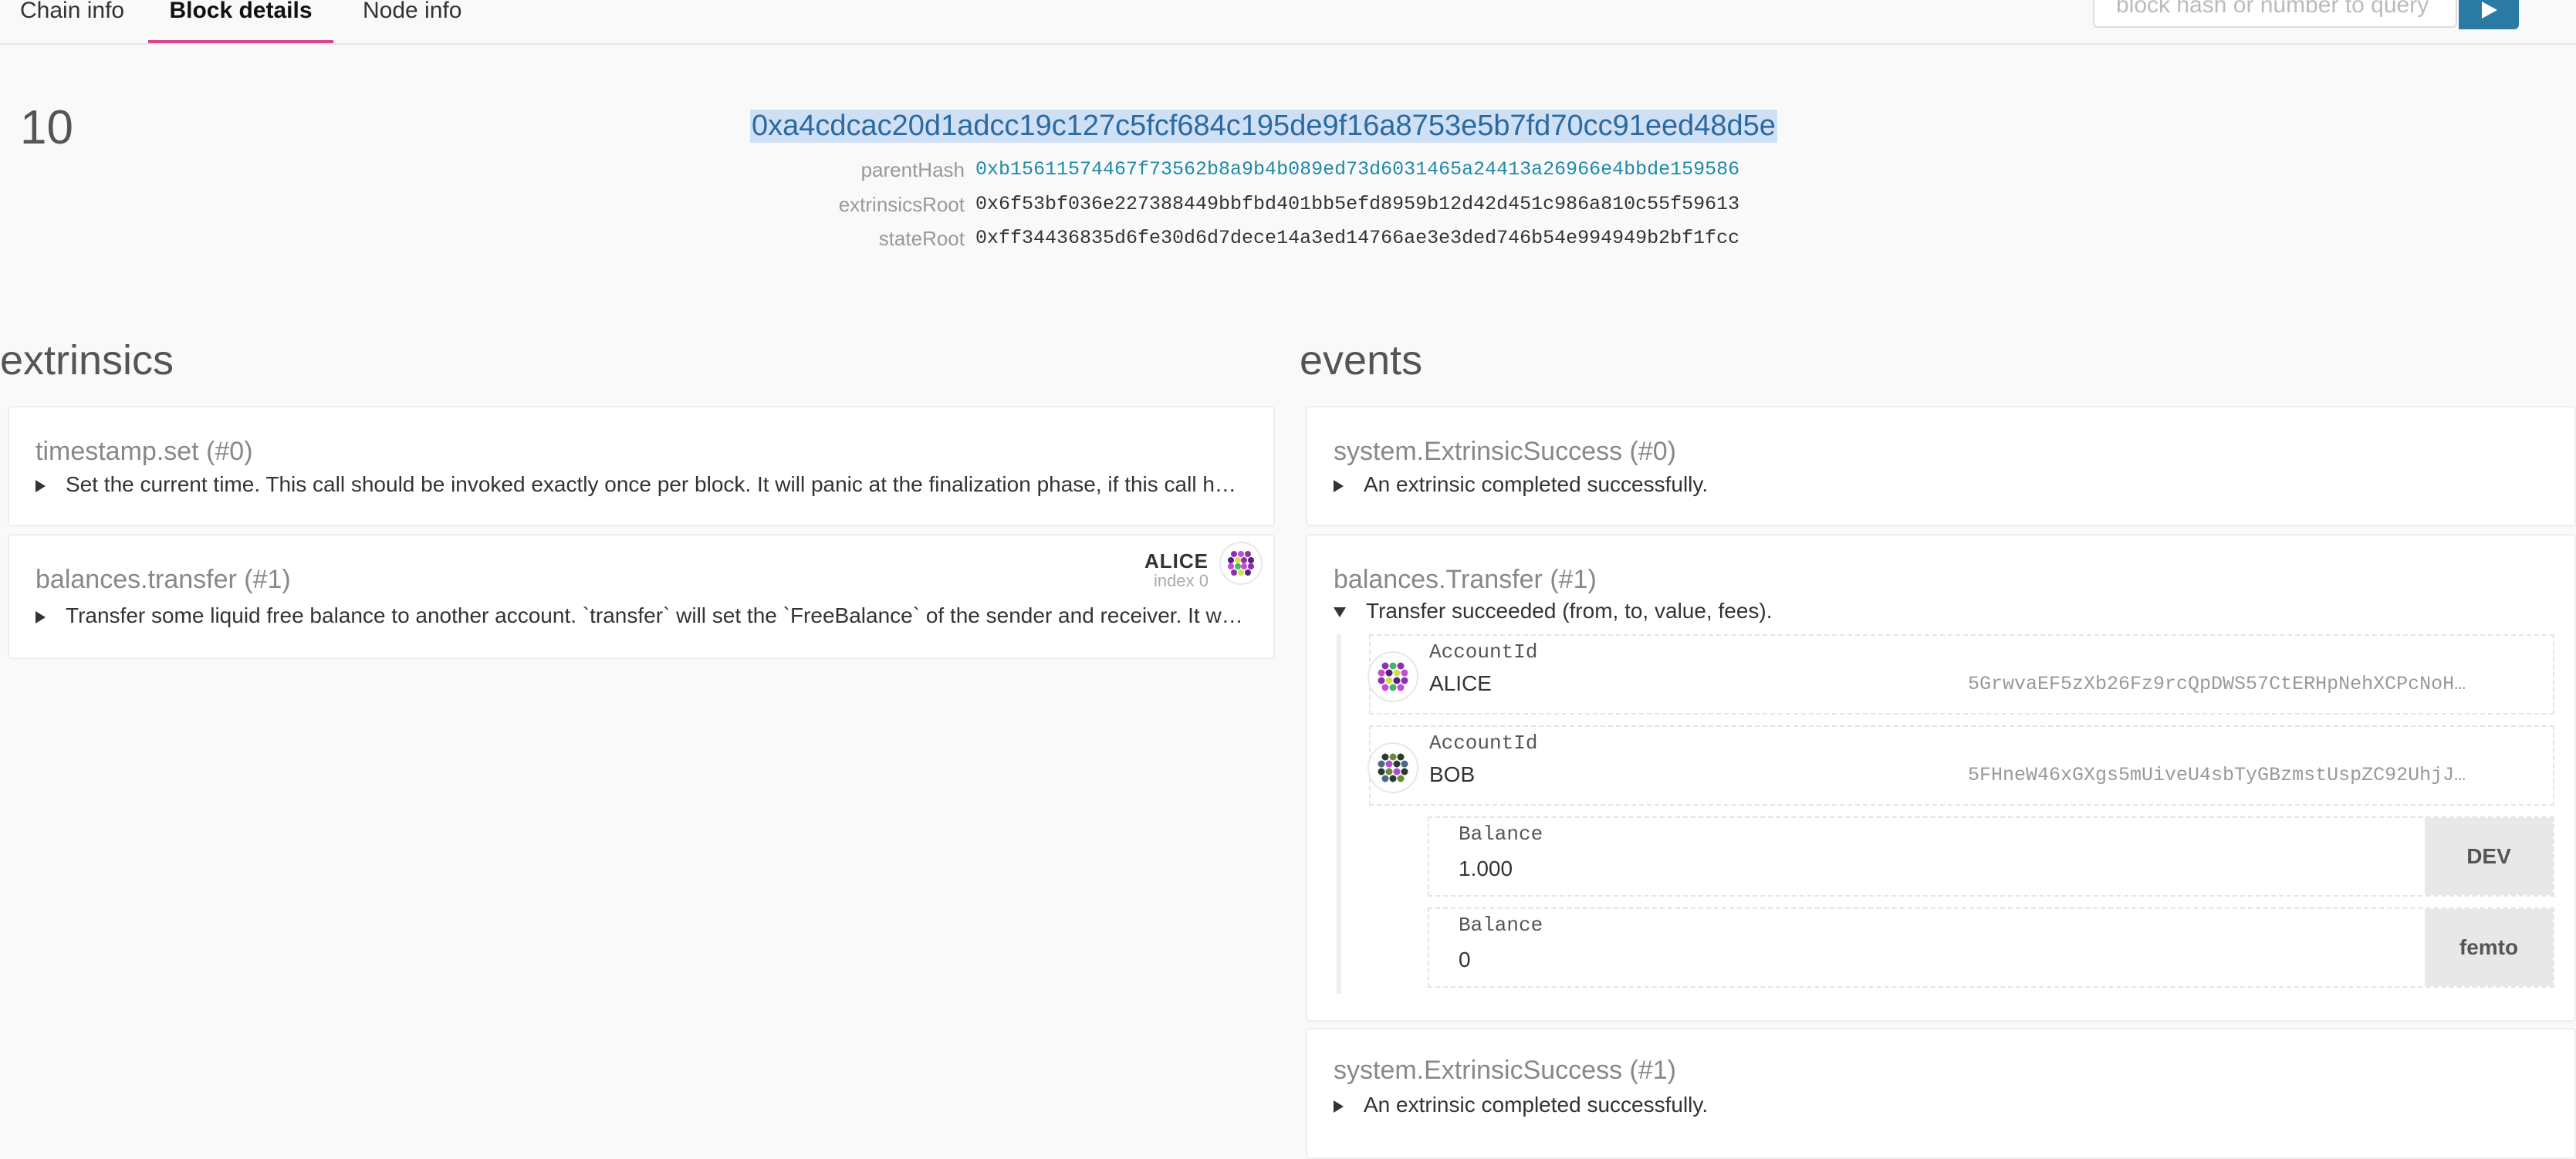  I want to click on balance-unit: DEV, so click(2489, 856).